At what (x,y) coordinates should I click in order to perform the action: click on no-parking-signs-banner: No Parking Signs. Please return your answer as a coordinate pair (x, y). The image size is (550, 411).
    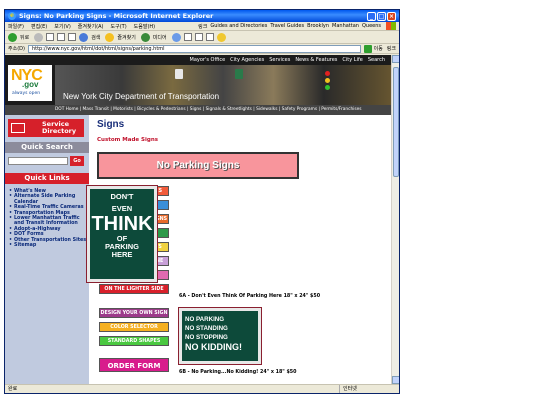
    Looking at the image, I should click on (198, 165).